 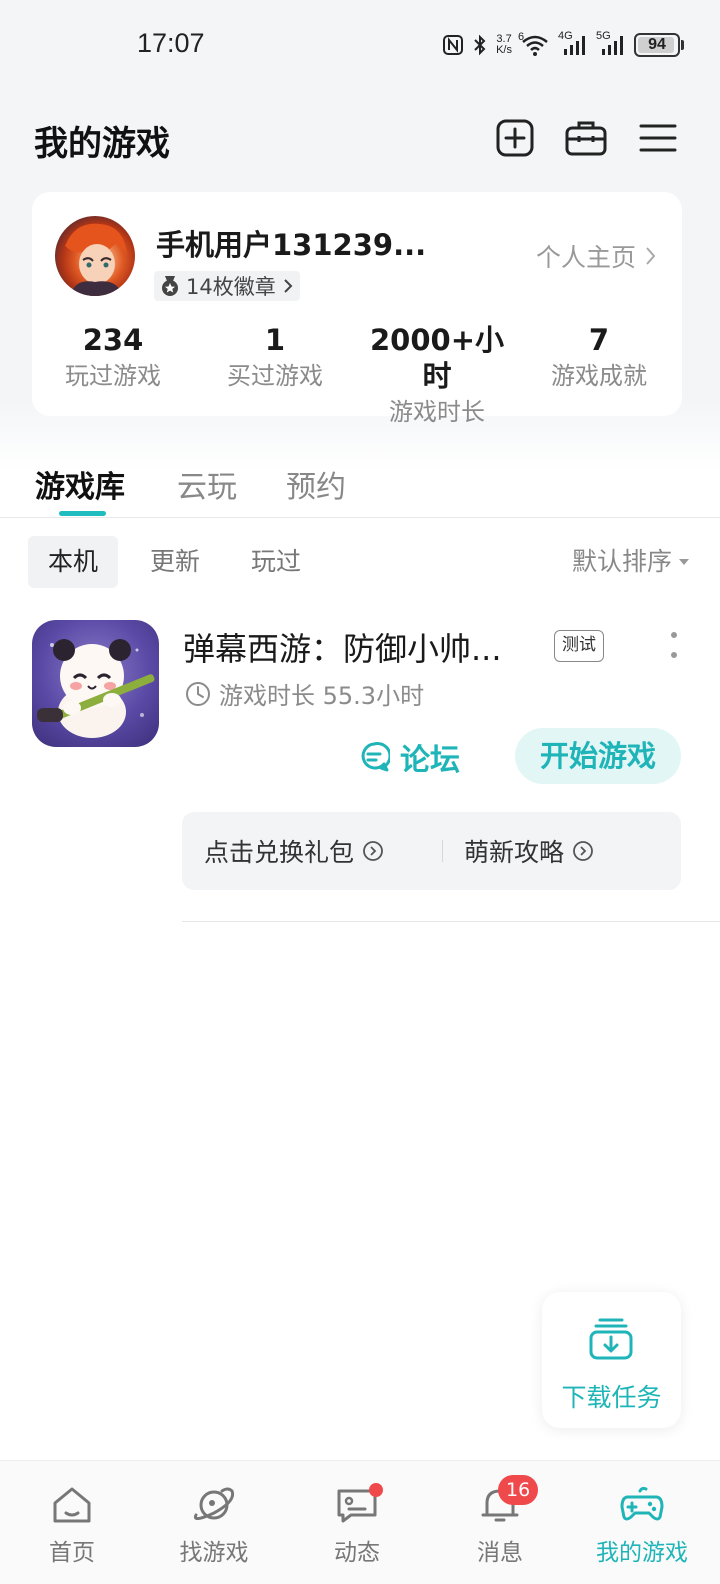 I want to click on signal-4g-label: 4G, so click(x=565, y=36).